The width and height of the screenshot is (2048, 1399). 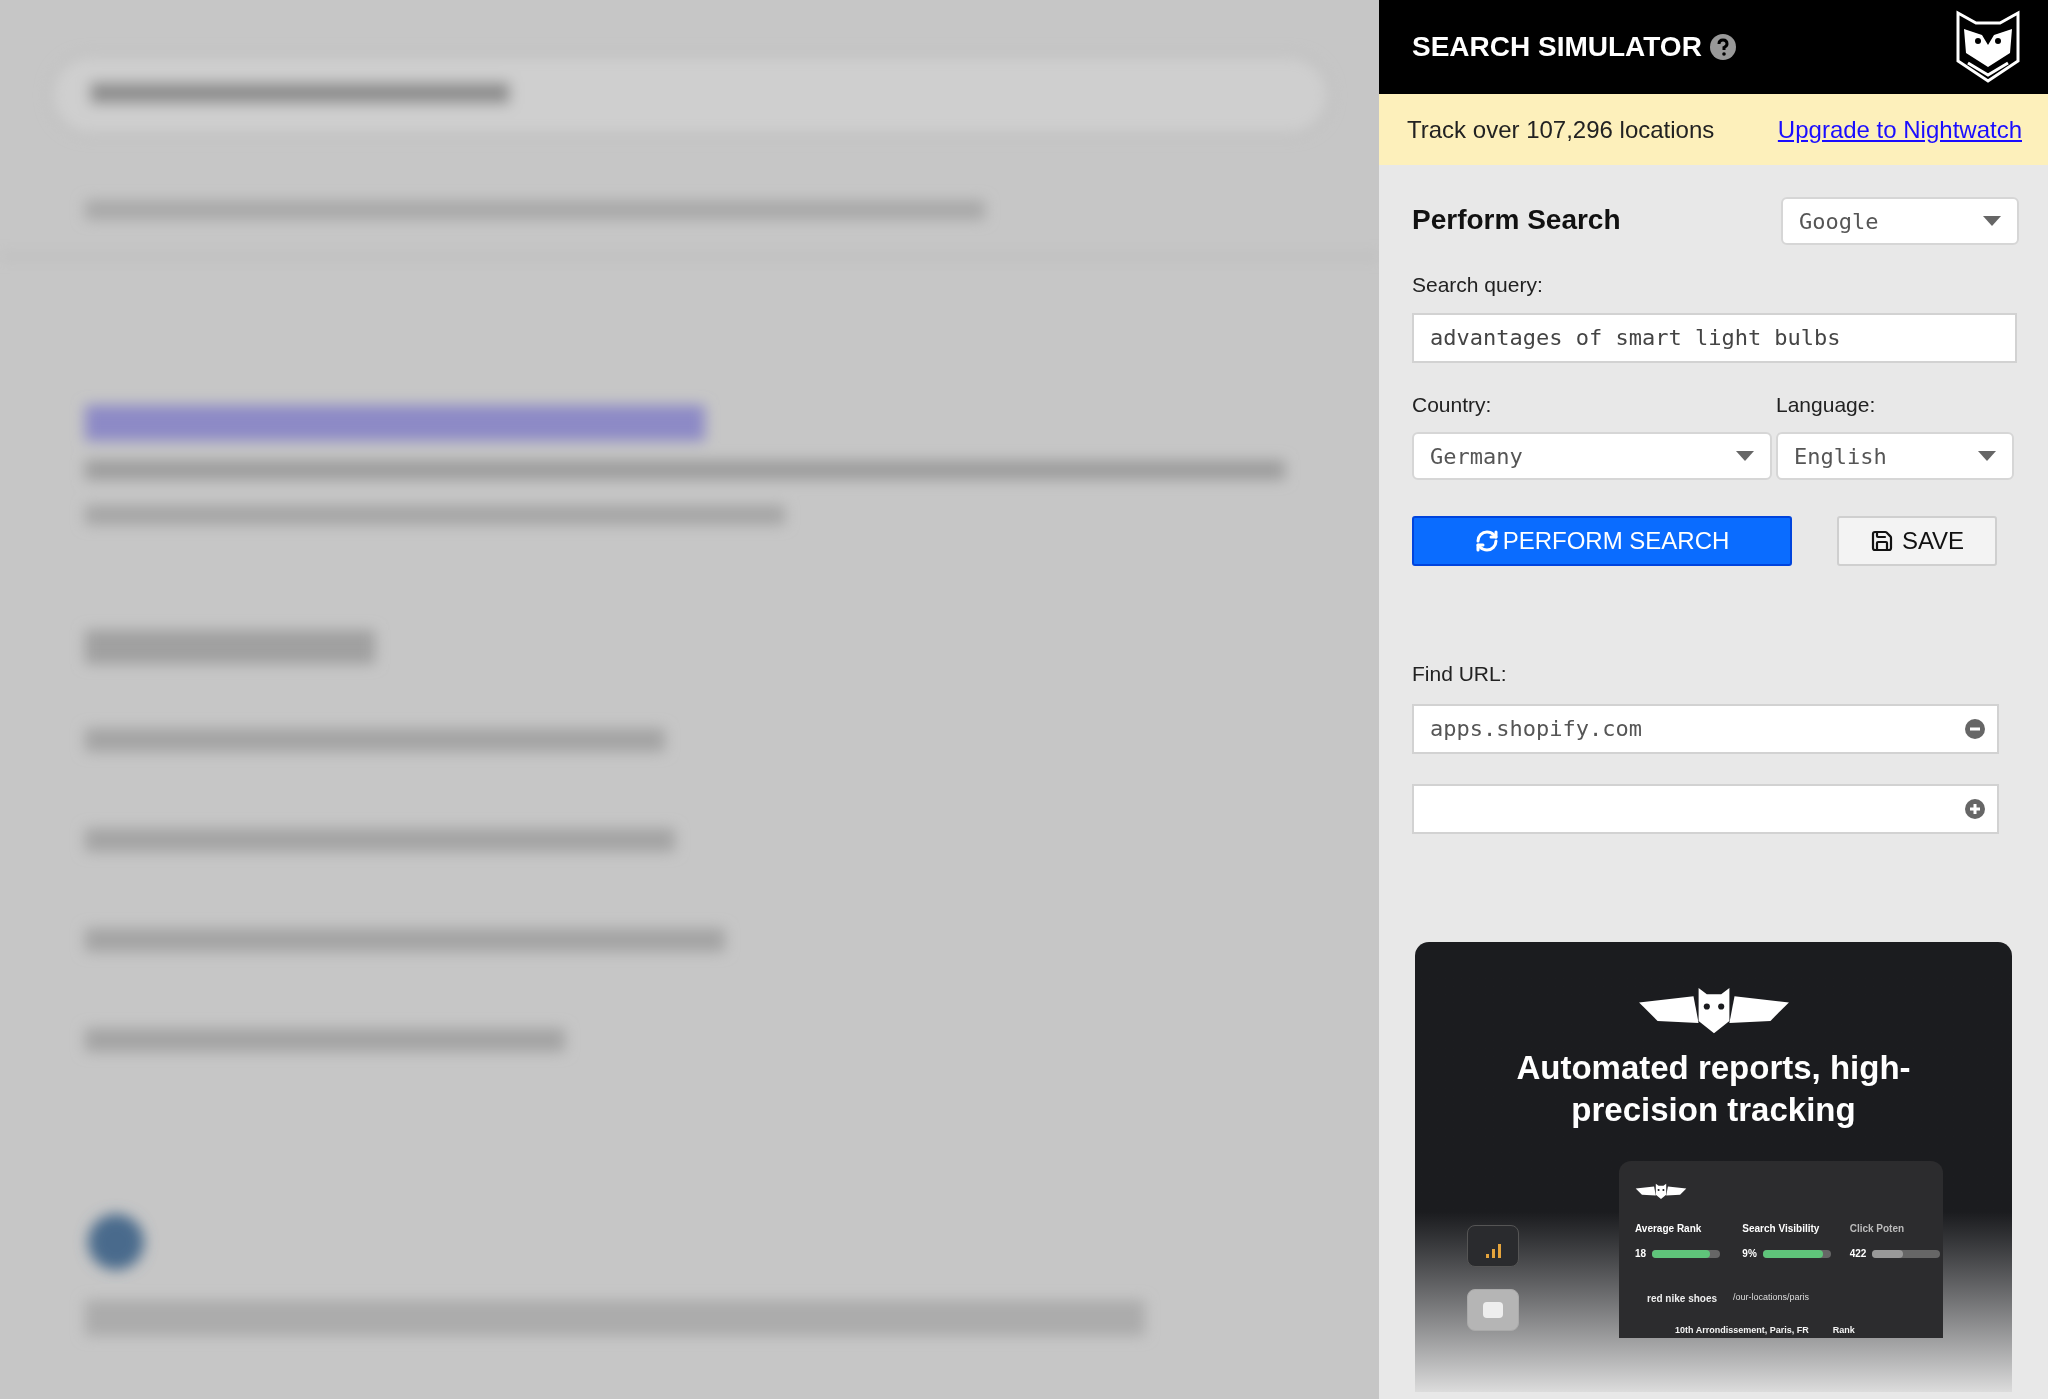 What do you see at coordinates (1713, 1088) in the screenshot?
I see `promo-headline: Automated reports, high-precision tracking` at bounding box center [1713, 1088].